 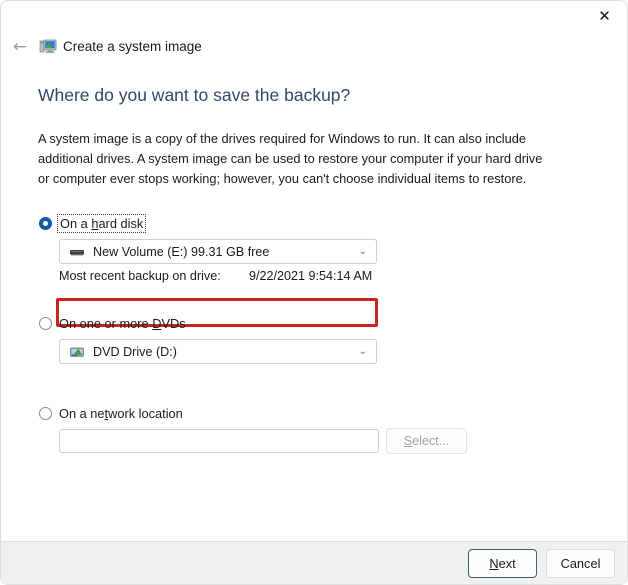 What do you see at coordinates (314, 47) in the screenshot?
I see `navigation-row: ← Create a system image` at bounding box center [314, 47].